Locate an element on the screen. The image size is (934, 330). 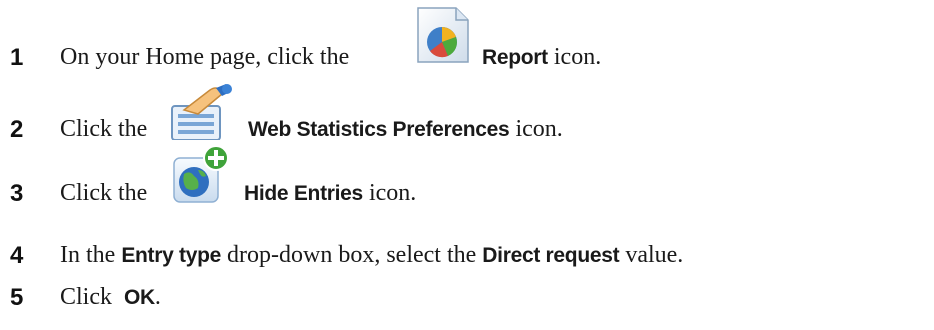
hide-entries-label: Hide Entries is located at coordinates (303, 193).